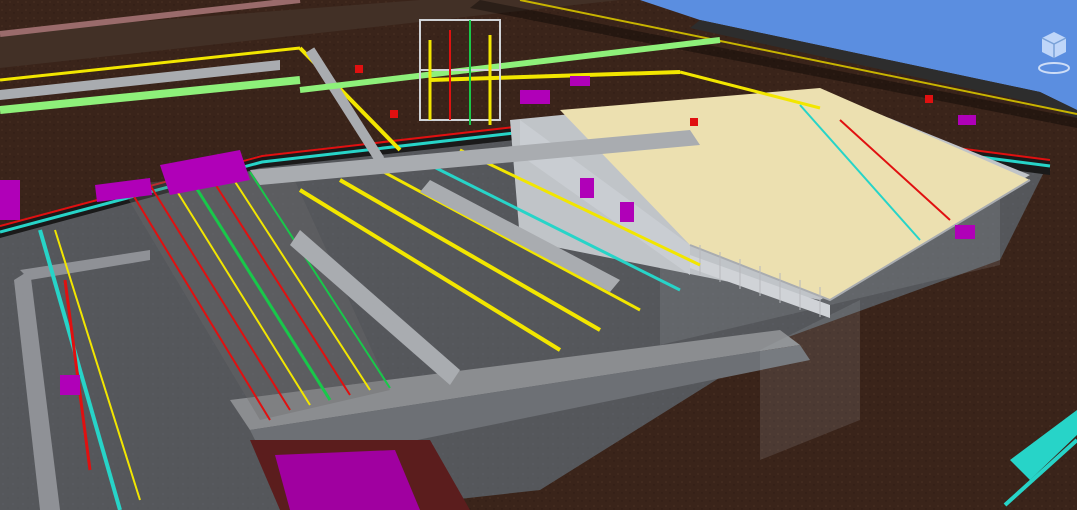  Describe the element at coordinates (347, 480) in the screenshot. I see `magenta-equipment-pad` at that location.